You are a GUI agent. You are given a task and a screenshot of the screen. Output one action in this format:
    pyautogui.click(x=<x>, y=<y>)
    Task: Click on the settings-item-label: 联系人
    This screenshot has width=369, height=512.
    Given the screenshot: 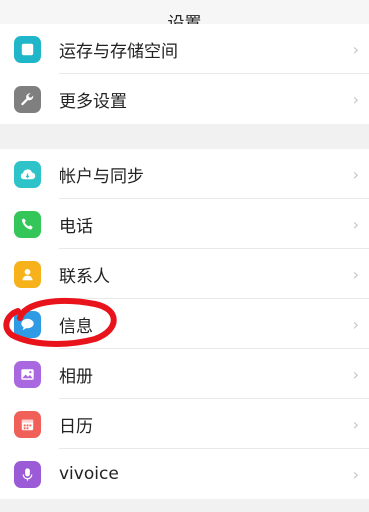 What is the action you would take?
    pyautogui.click(x=84, y=276)
    